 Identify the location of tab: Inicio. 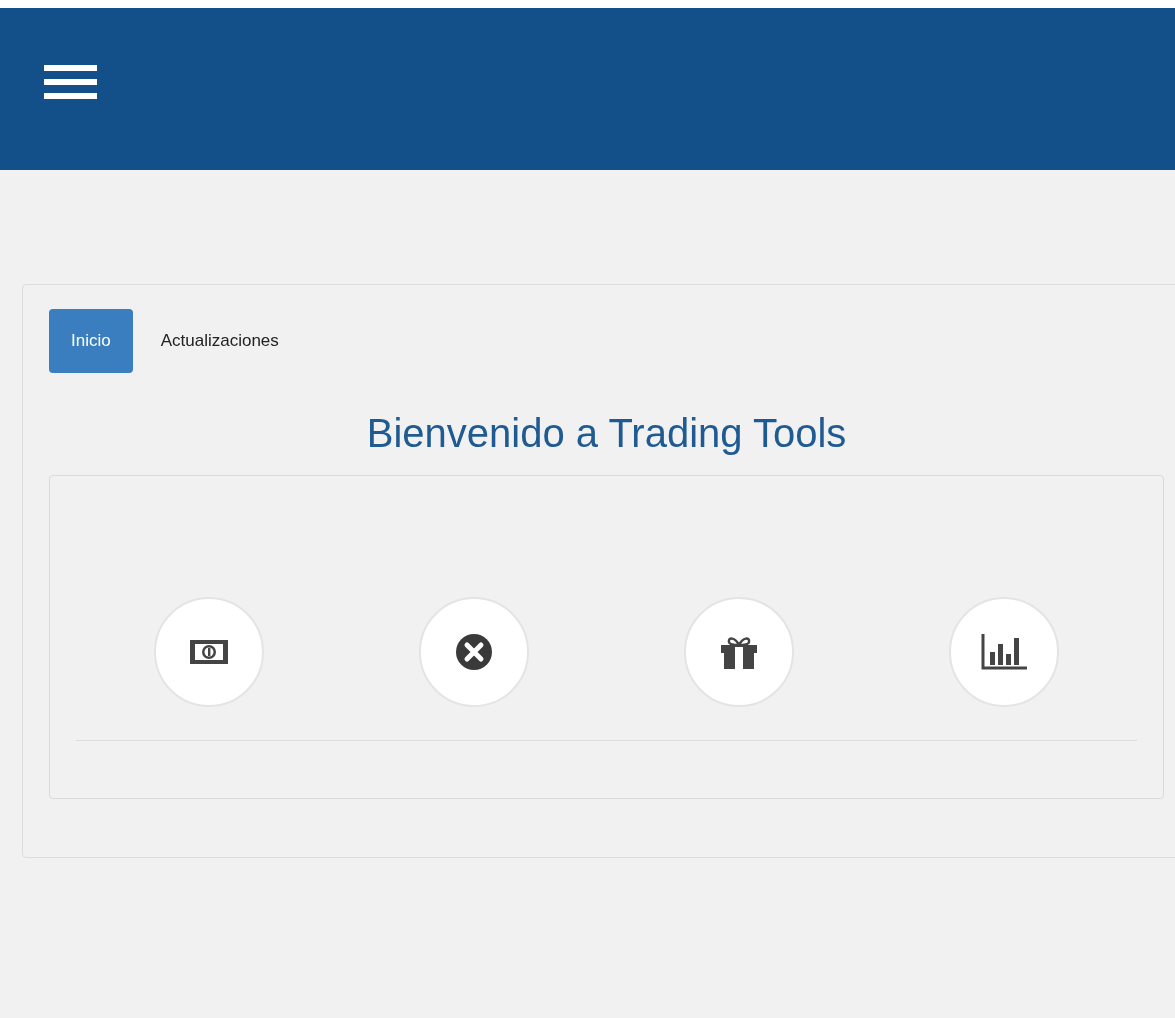
(91, 341).